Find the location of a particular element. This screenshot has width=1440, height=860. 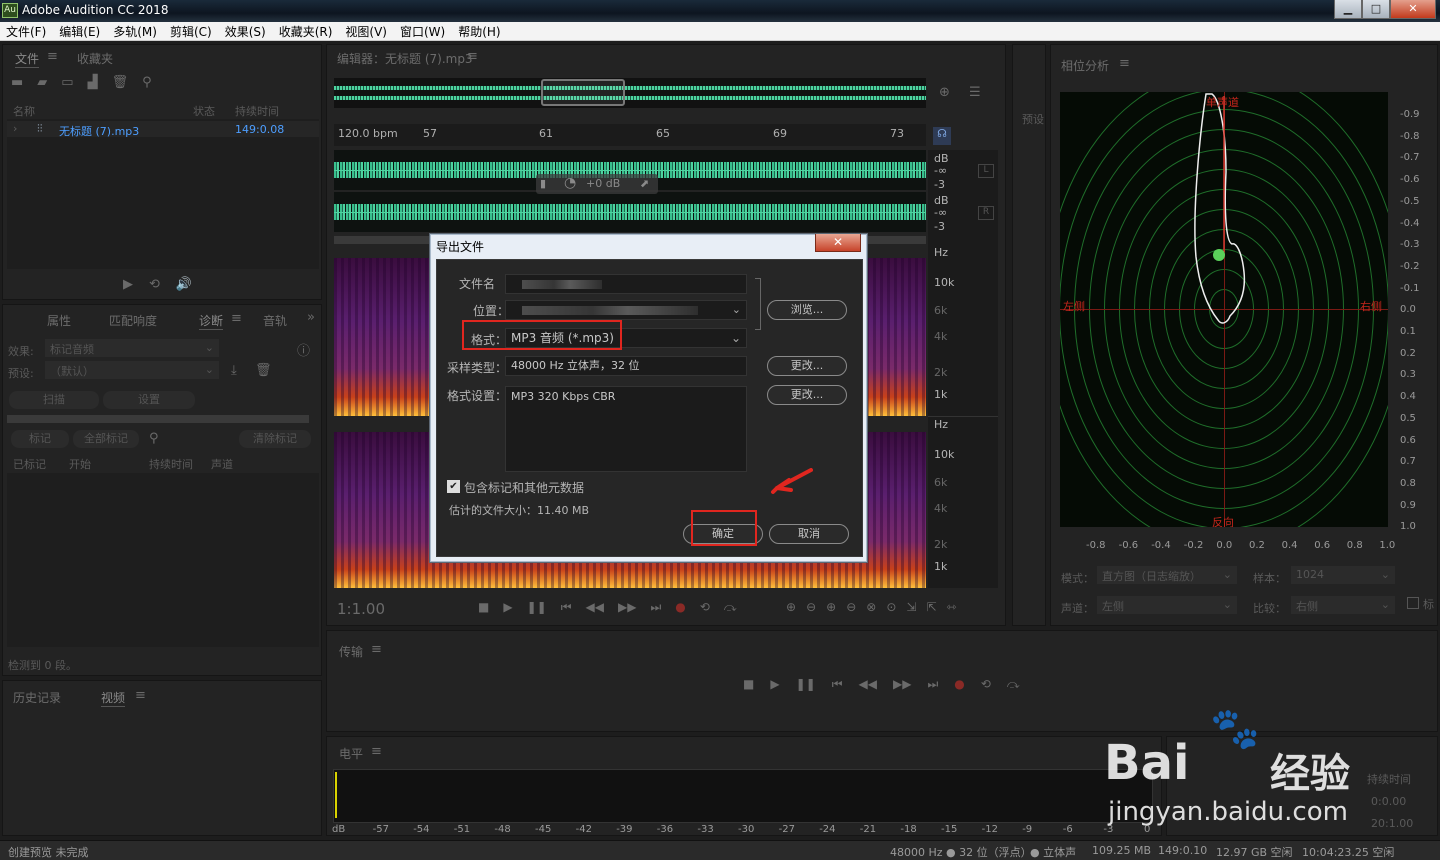

zoom-in-amplitude-icon: ⊕ is located at coordinates (791, 607).